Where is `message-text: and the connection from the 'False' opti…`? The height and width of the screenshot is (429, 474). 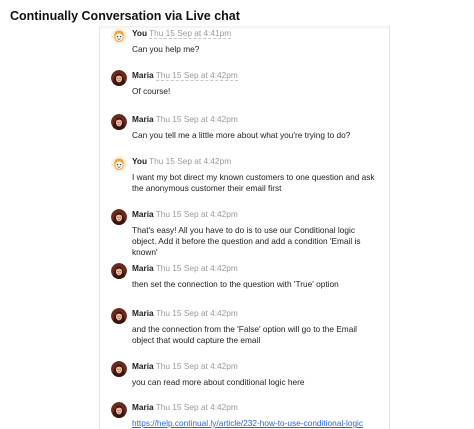
message-text: and the connection from the 'False' opti… is located at coordinates (245, 334).